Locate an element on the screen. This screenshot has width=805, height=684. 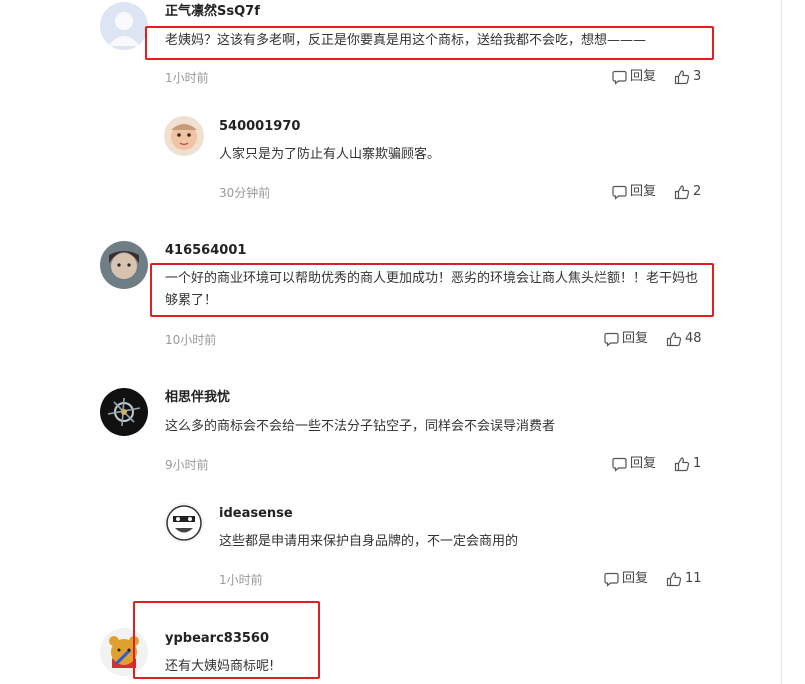
like-count: 11 is located at coordinates (693, 578).